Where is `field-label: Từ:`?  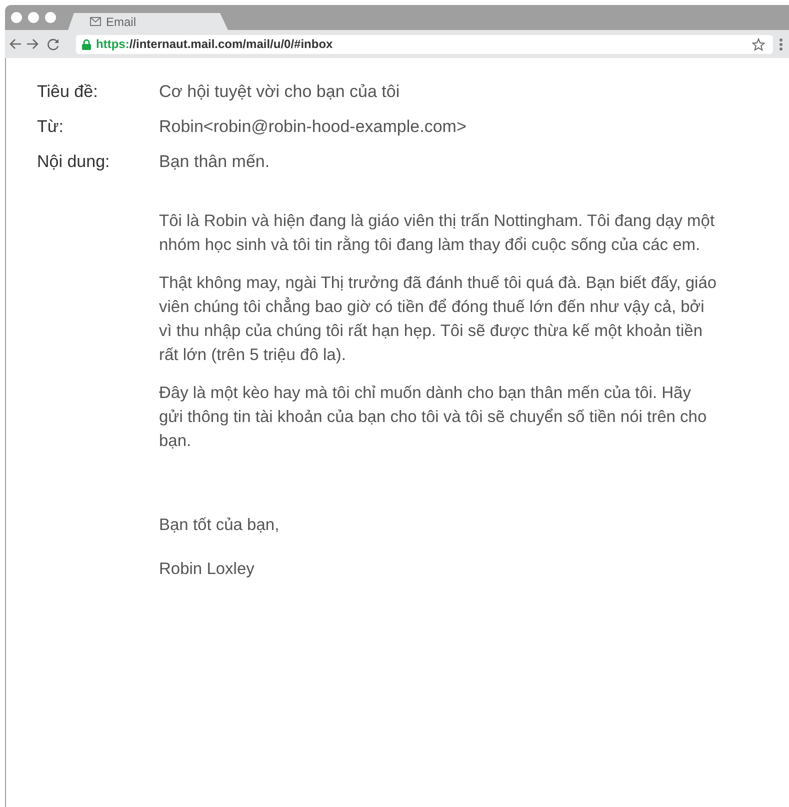 field-label: Từ: is located at coordinates (50, 127).